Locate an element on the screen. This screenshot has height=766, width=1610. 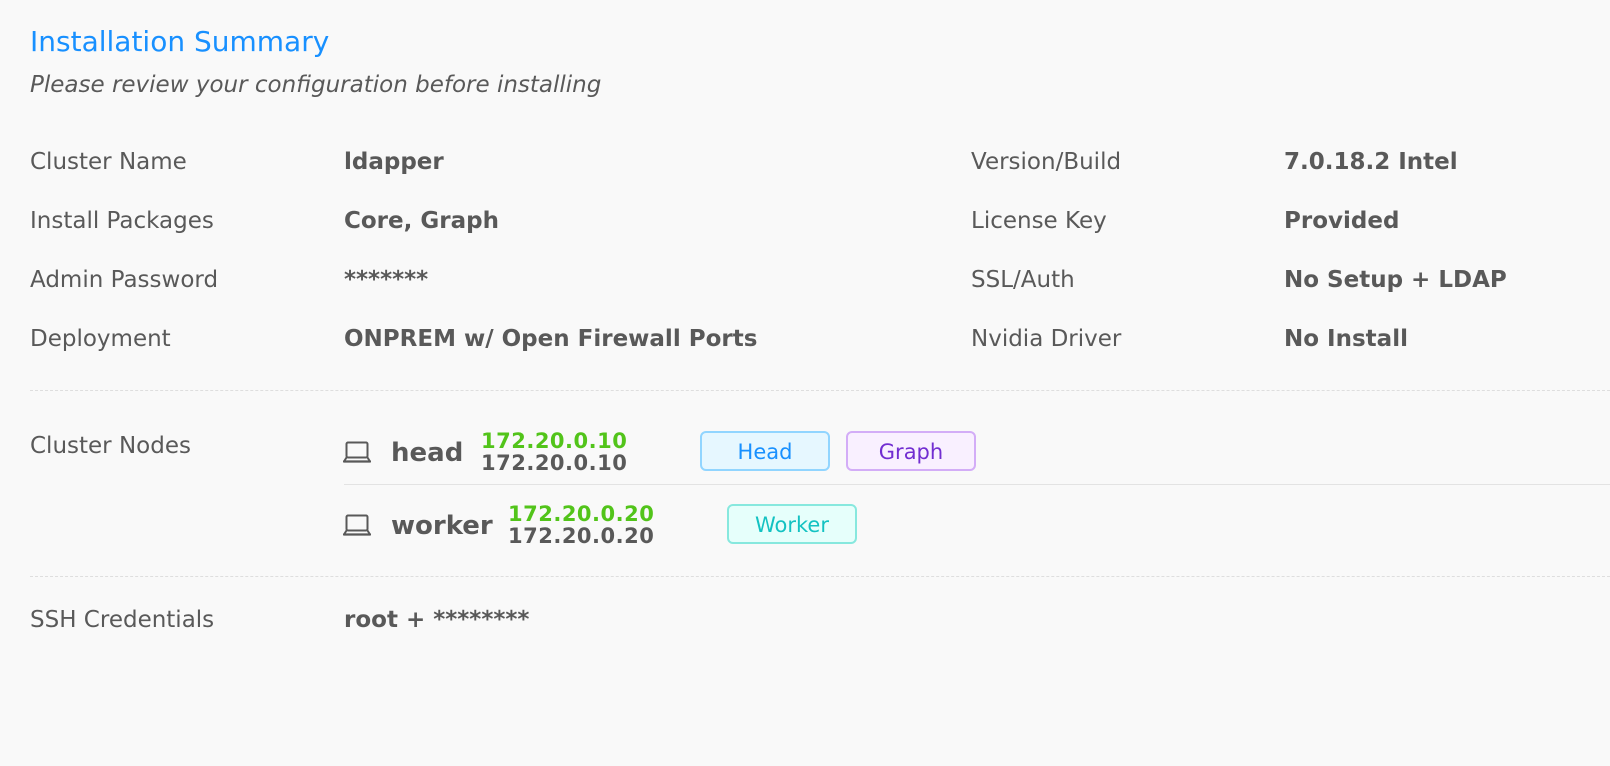
node-name-worker: worker is located at coordinates (442, 526).